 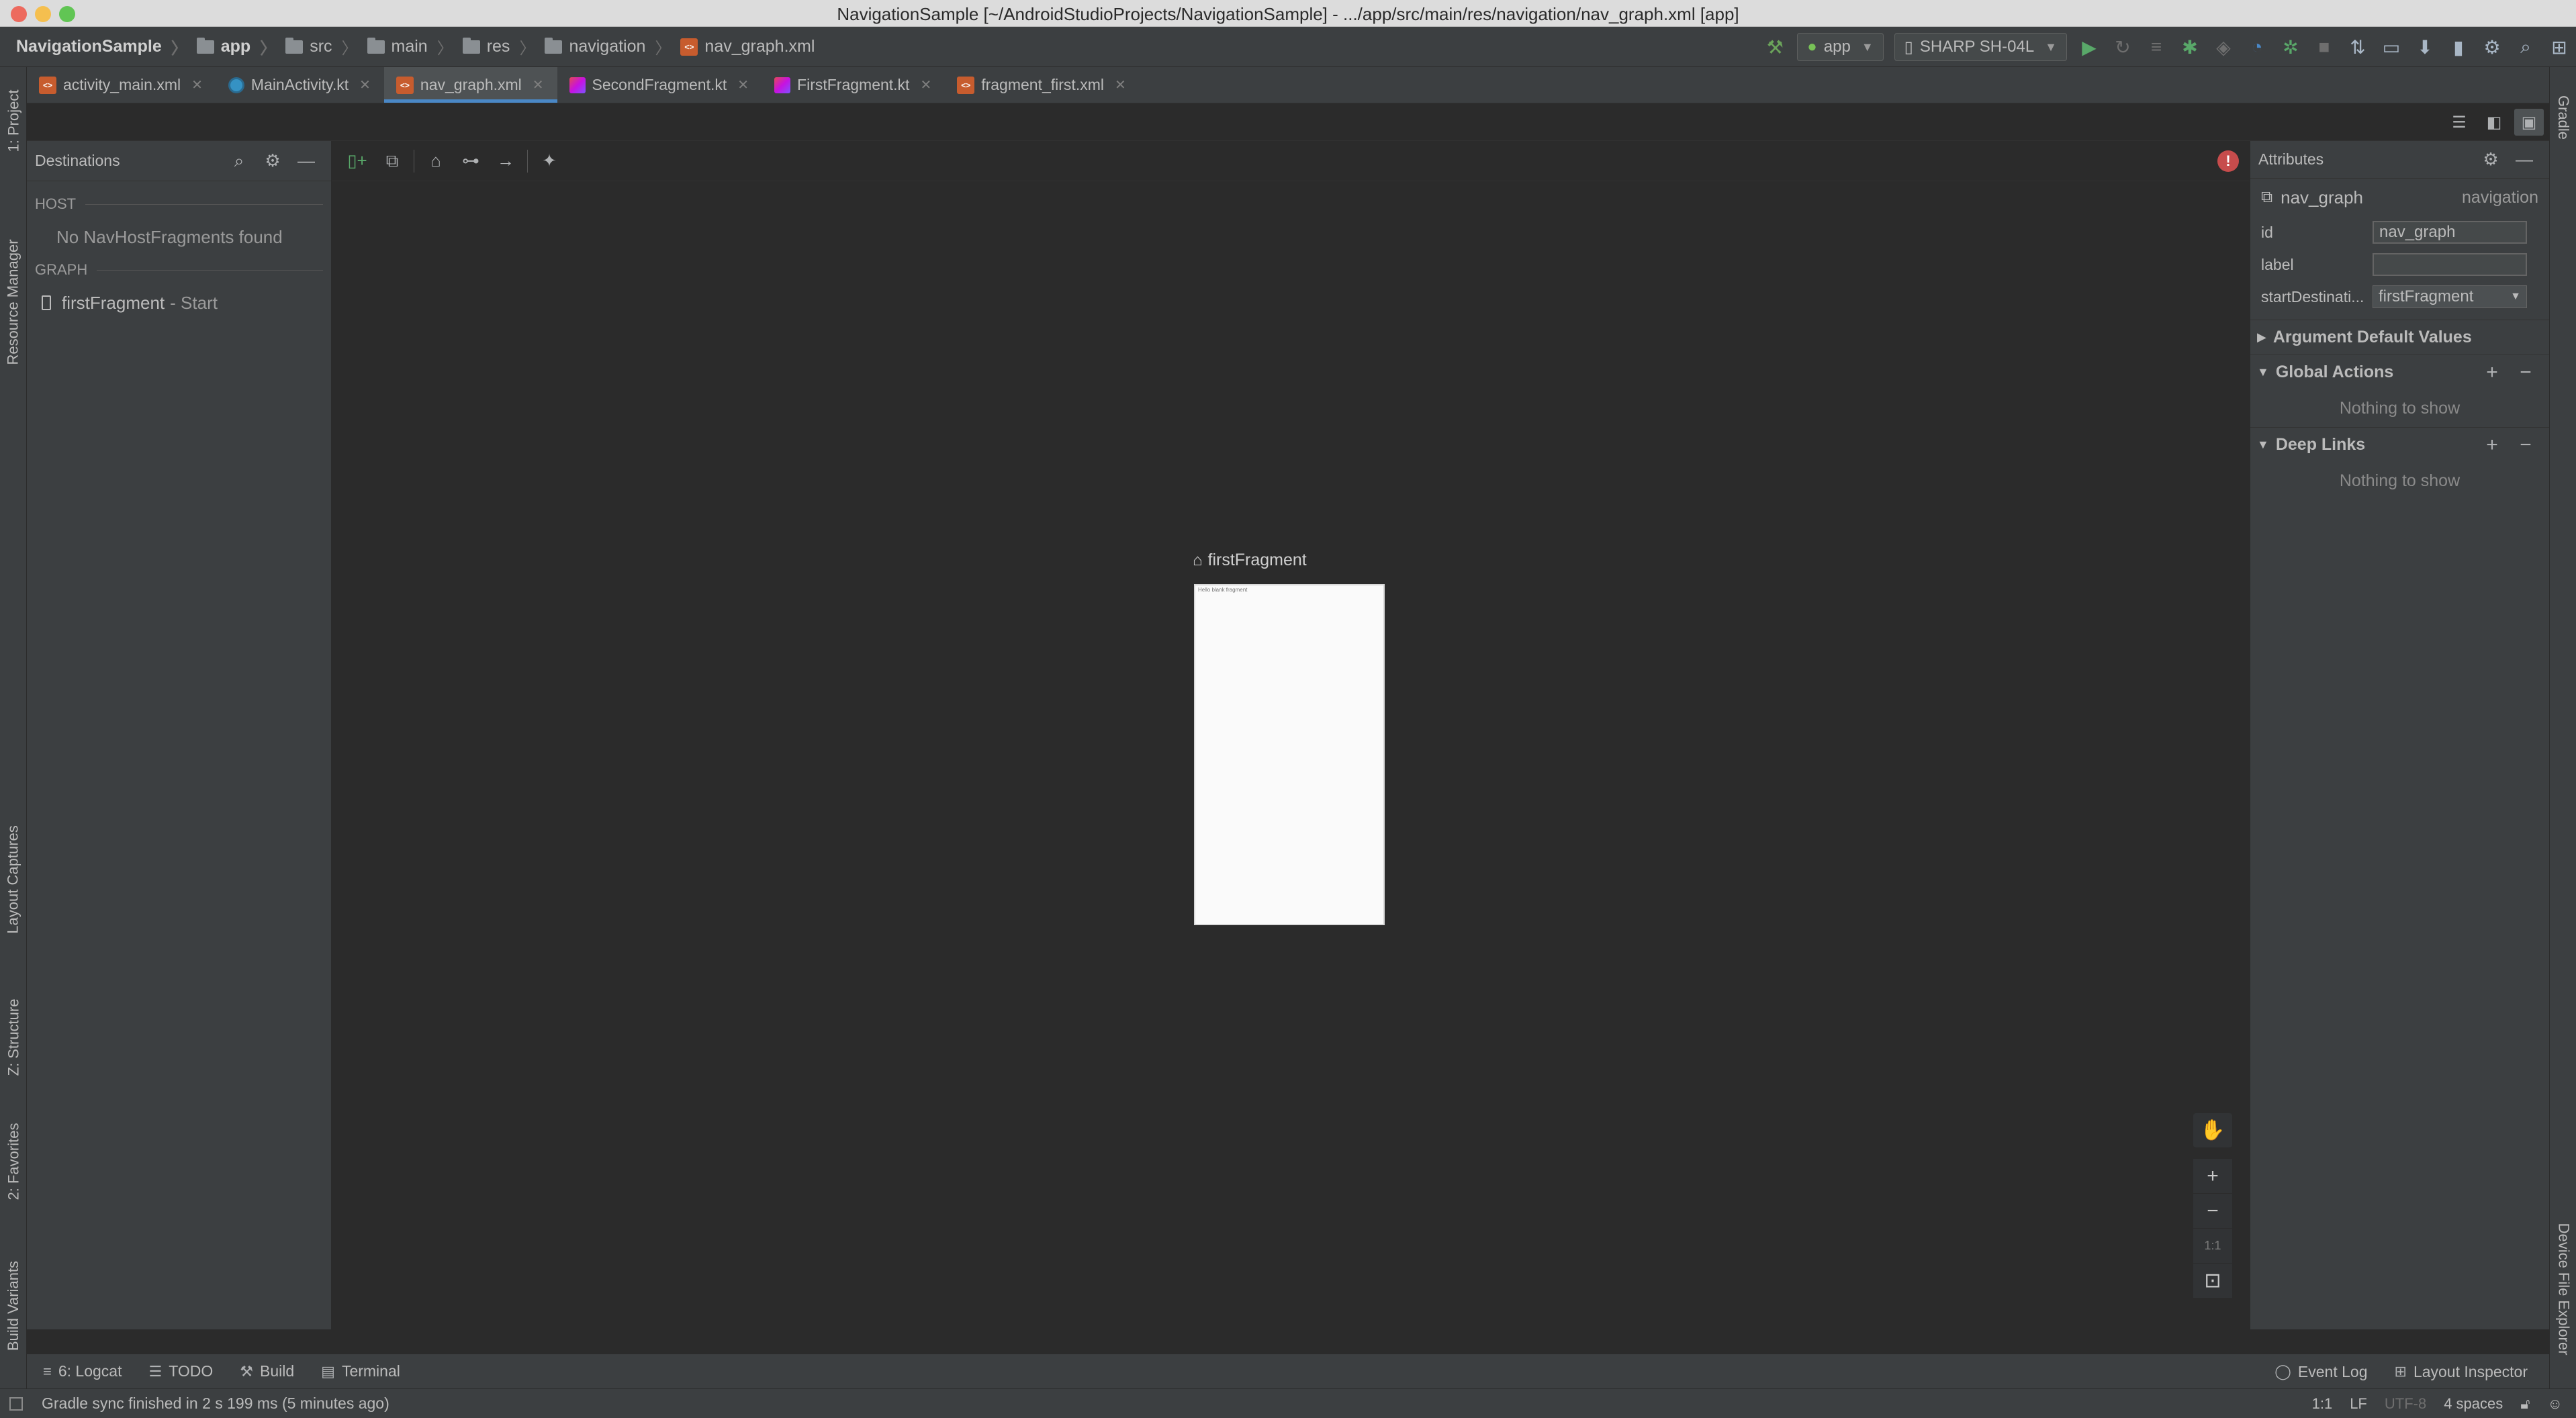 What do you see at coordinates (2459, 122) in the screenshot?
I see `code-view-icon: ☰` at bounding box center [2459, 122].